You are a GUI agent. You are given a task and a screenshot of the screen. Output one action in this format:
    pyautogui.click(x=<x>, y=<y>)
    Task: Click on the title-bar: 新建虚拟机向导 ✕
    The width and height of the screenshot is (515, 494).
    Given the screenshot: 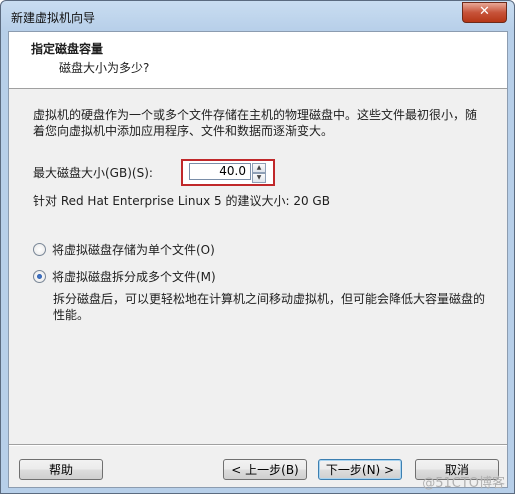 What is the action you would take?
    pyautogui.click(x=257, y=16)
    